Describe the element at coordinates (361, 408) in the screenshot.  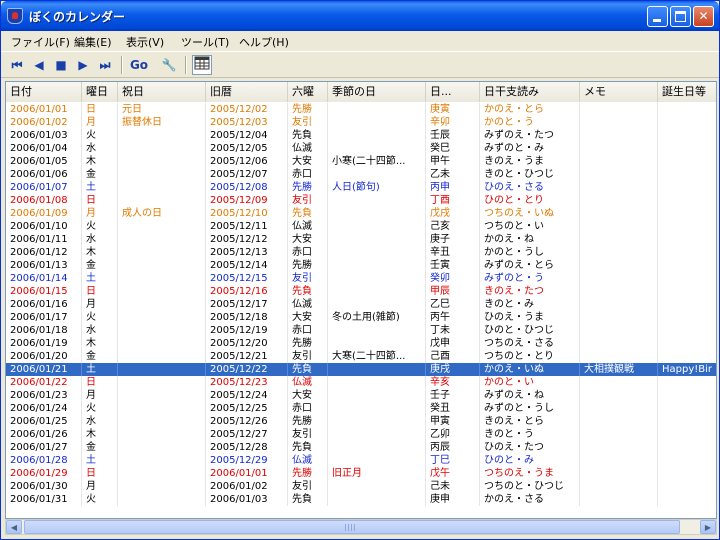
I see `table-row: 2006/01/24 火 2005/12/25 赤口 癸丑 みずのと・うし` at that location.